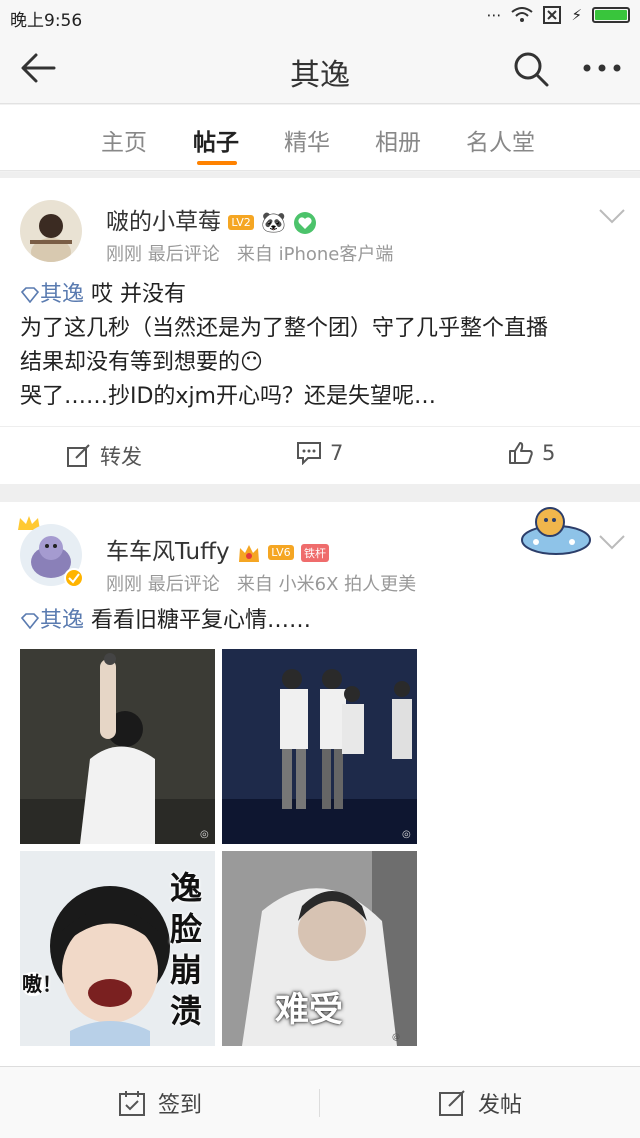 This screenshot has width=640, height=1138. I want to click on fan-tag-badge: 铁杆, so click(314, 552).